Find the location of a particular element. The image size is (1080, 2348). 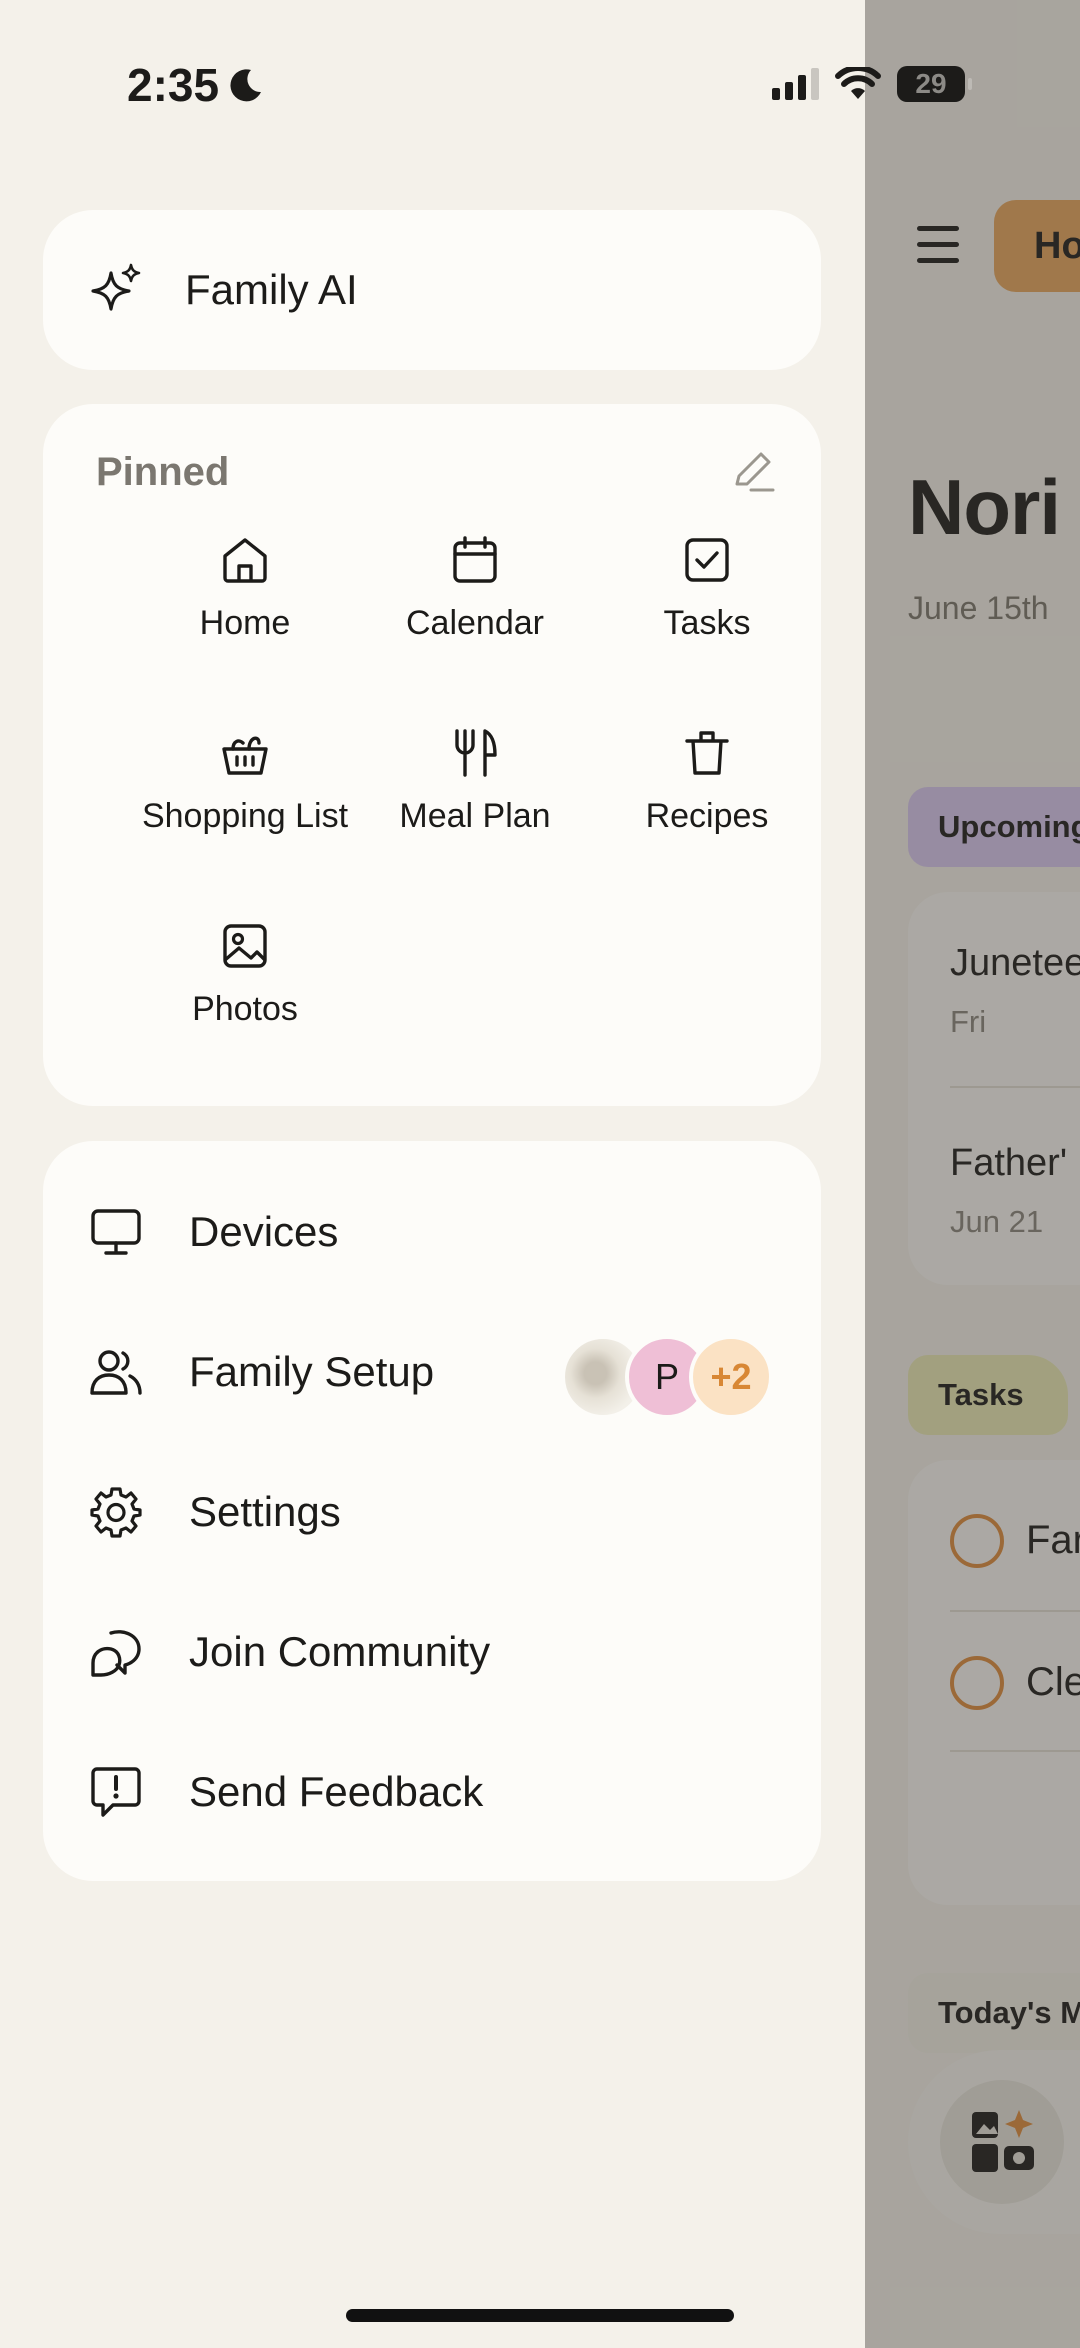

pinned-item-label: Shopping List is located at coordinates (245, 816).